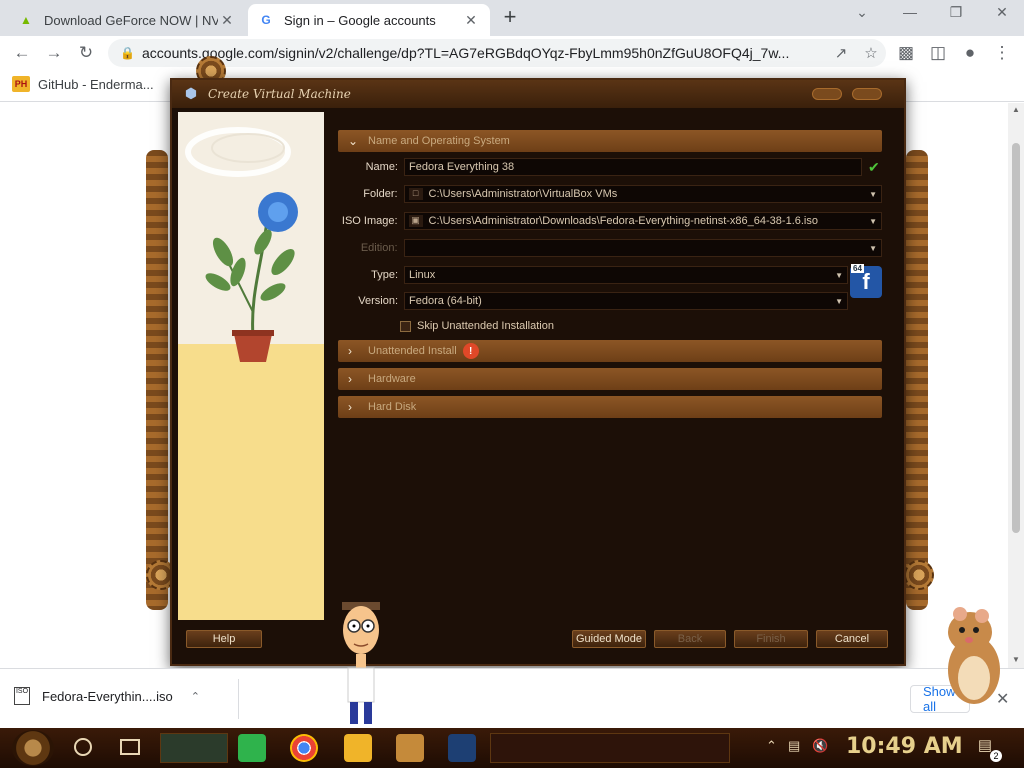 The height and width of the screenshot is (768, 1024). What do you see at coordinates (462, 748) in the screenshot?
I see `virtualbox-taskbar-icon` at bounding box center [462, 748].